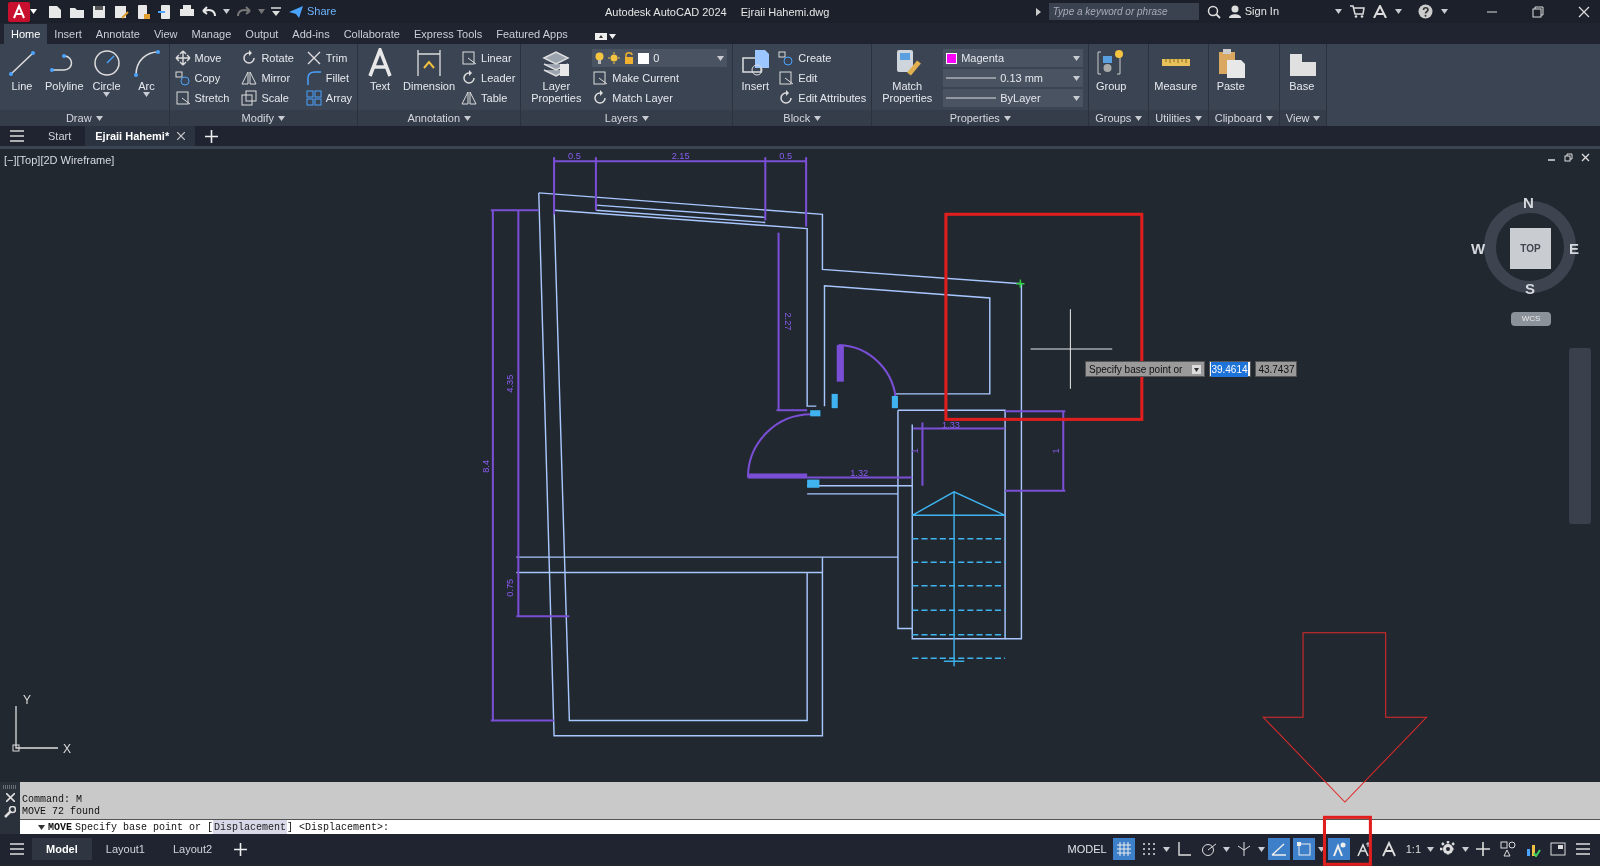  I want to click on layout-tab: Model, so click(62, 849).